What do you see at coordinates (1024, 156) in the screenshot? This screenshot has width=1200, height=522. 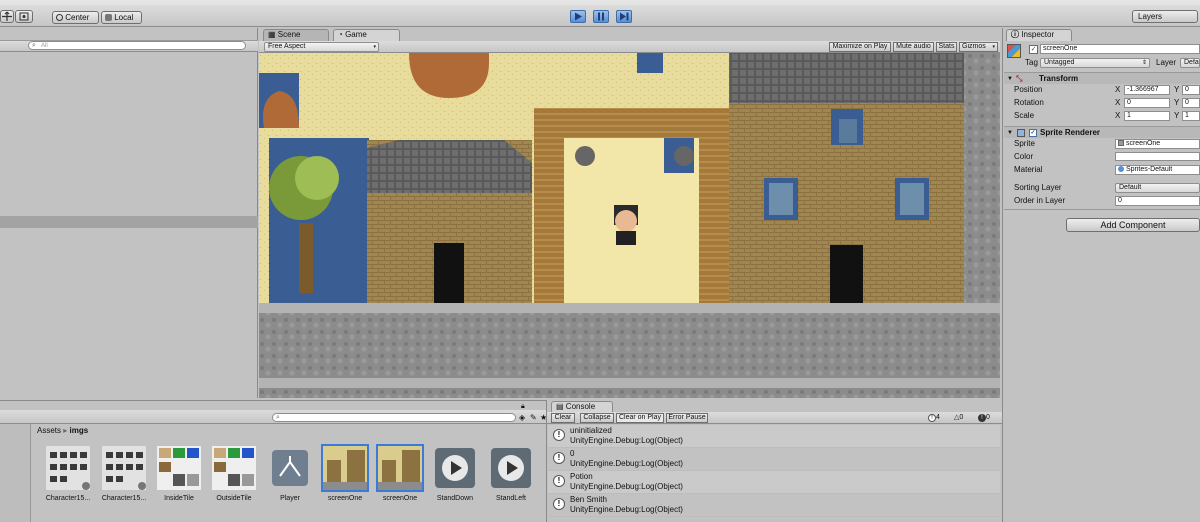 I see `color-label: Color` at bounding box center [1024, 156].